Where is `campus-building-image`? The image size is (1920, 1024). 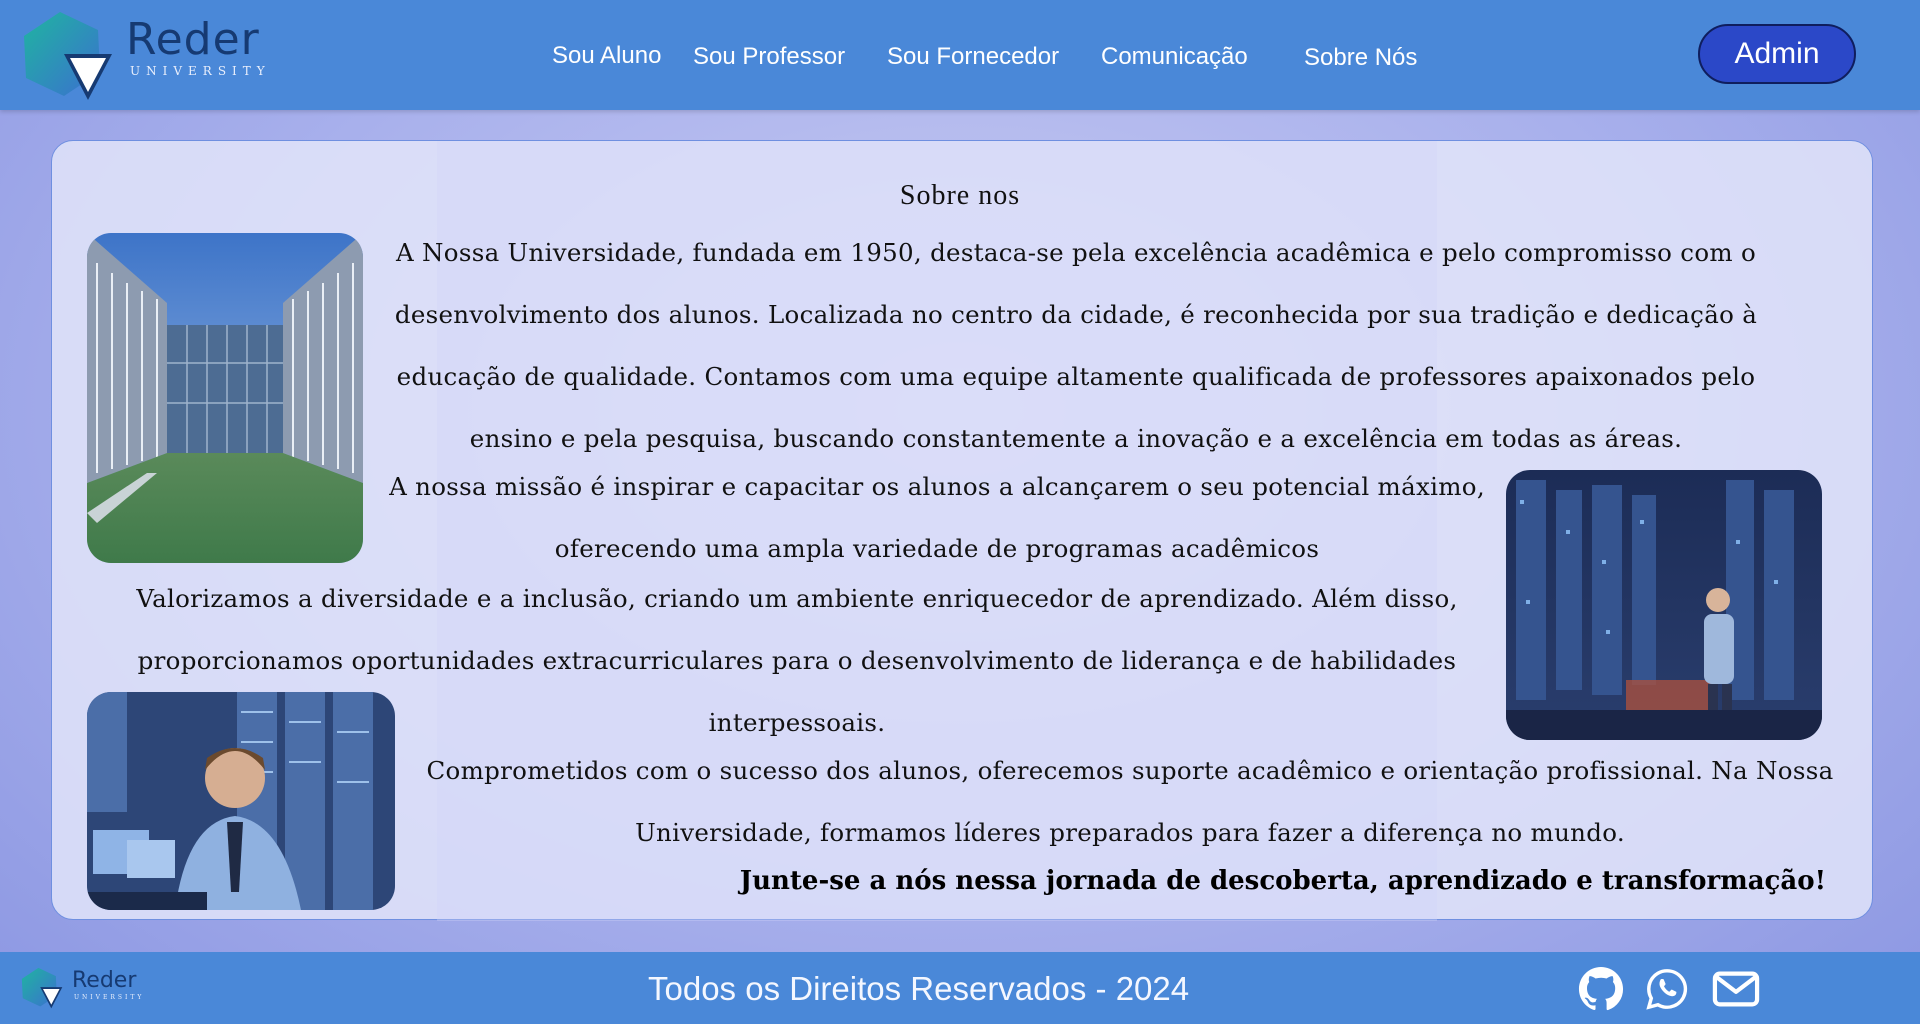
campus-building-image is located at coordinates (225, 398).